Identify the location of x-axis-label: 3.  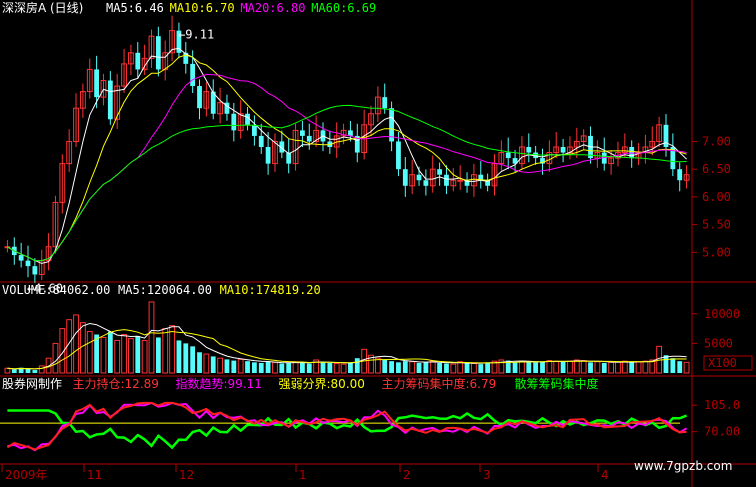
(487, 475).